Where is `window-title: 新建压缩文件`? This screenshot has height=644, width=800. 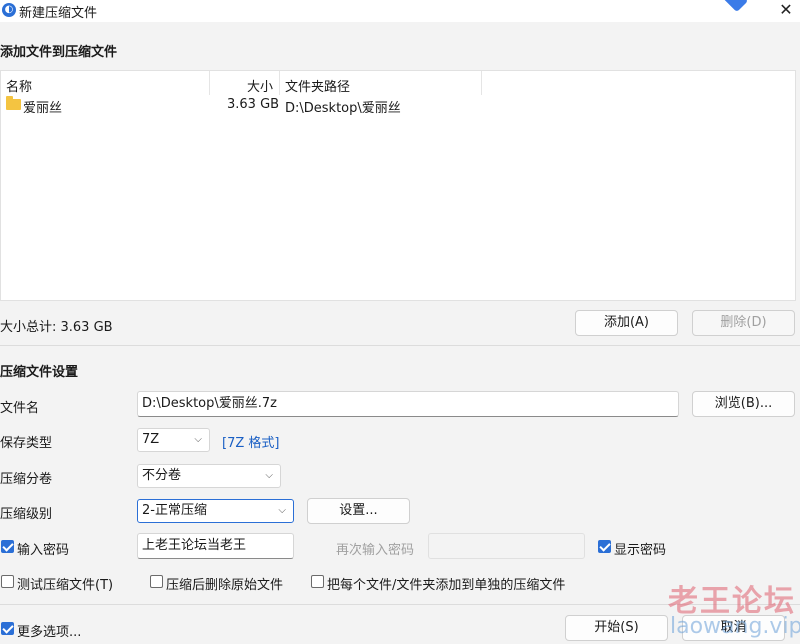 window-title: 新建压缩文件 is located at coordinates (58, 13).